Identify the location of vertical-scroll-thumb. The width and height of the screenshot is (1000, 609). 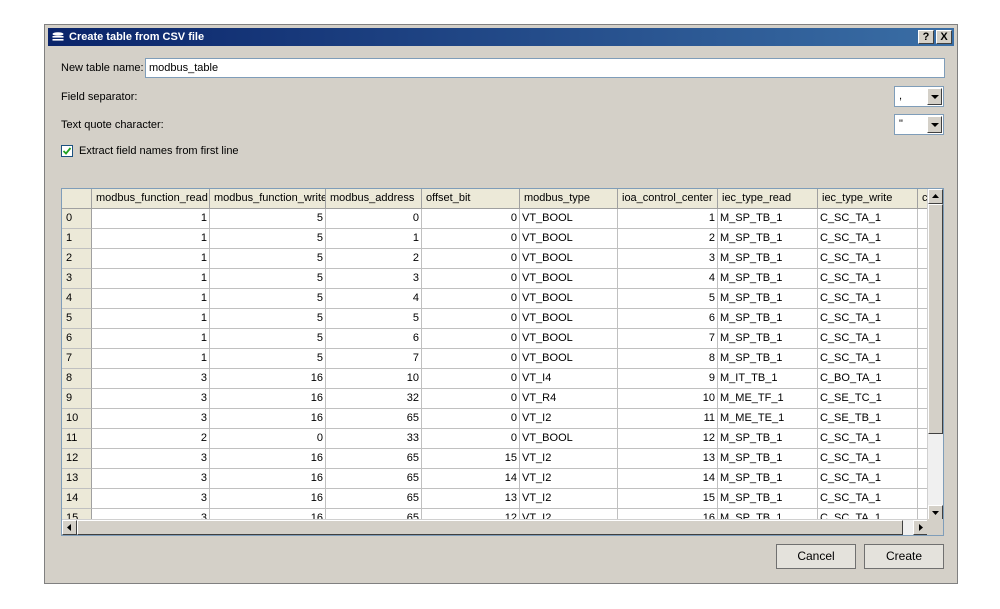
(935, 319).